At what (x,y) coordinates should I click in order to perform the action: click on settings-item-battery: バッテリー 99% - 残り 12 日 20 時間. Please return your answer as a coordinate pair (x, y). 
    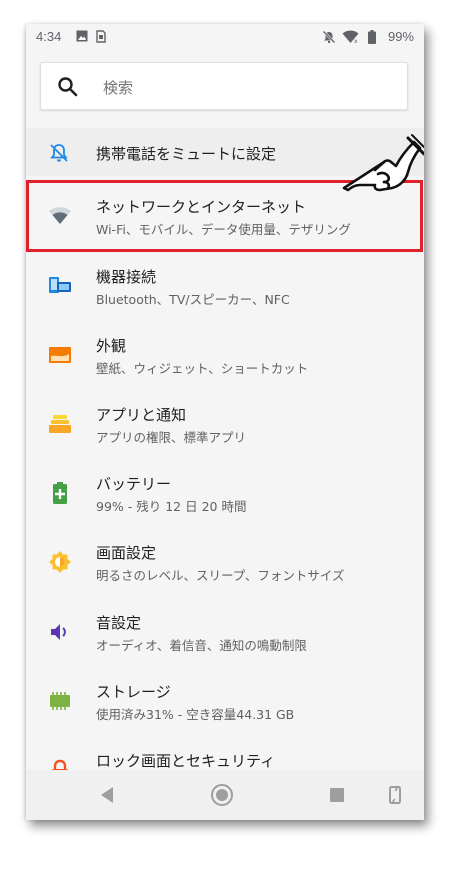
    Looking at the image, I should click on (225, 493).